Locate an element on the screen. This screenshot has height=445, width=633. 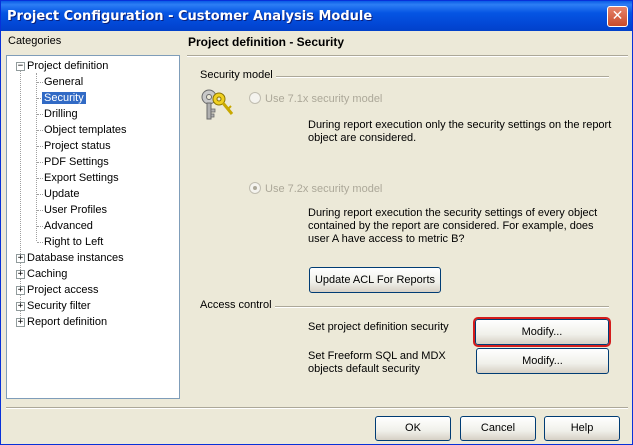
tree-item-security-filter: Security filter is located at coordinates (59, 306).